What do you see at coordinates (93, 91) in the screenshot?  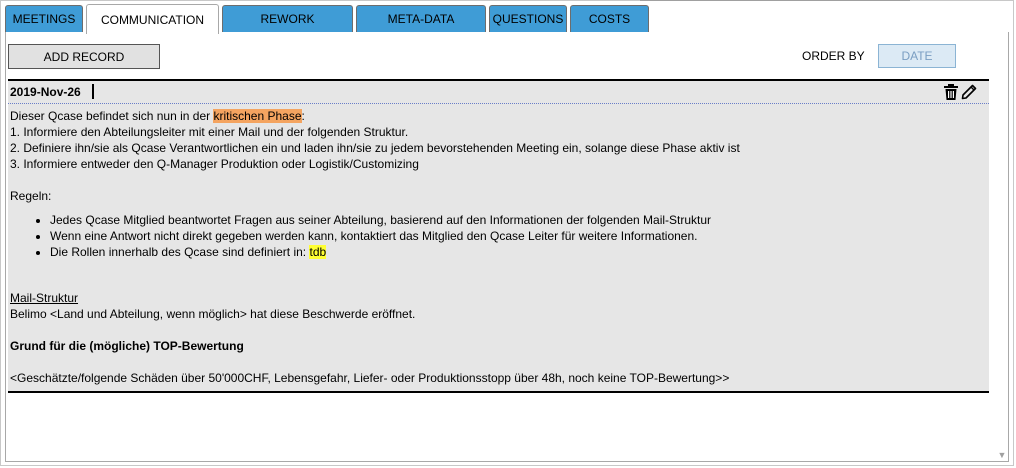 I see `text-cursor` at bounding box center [93, 91].